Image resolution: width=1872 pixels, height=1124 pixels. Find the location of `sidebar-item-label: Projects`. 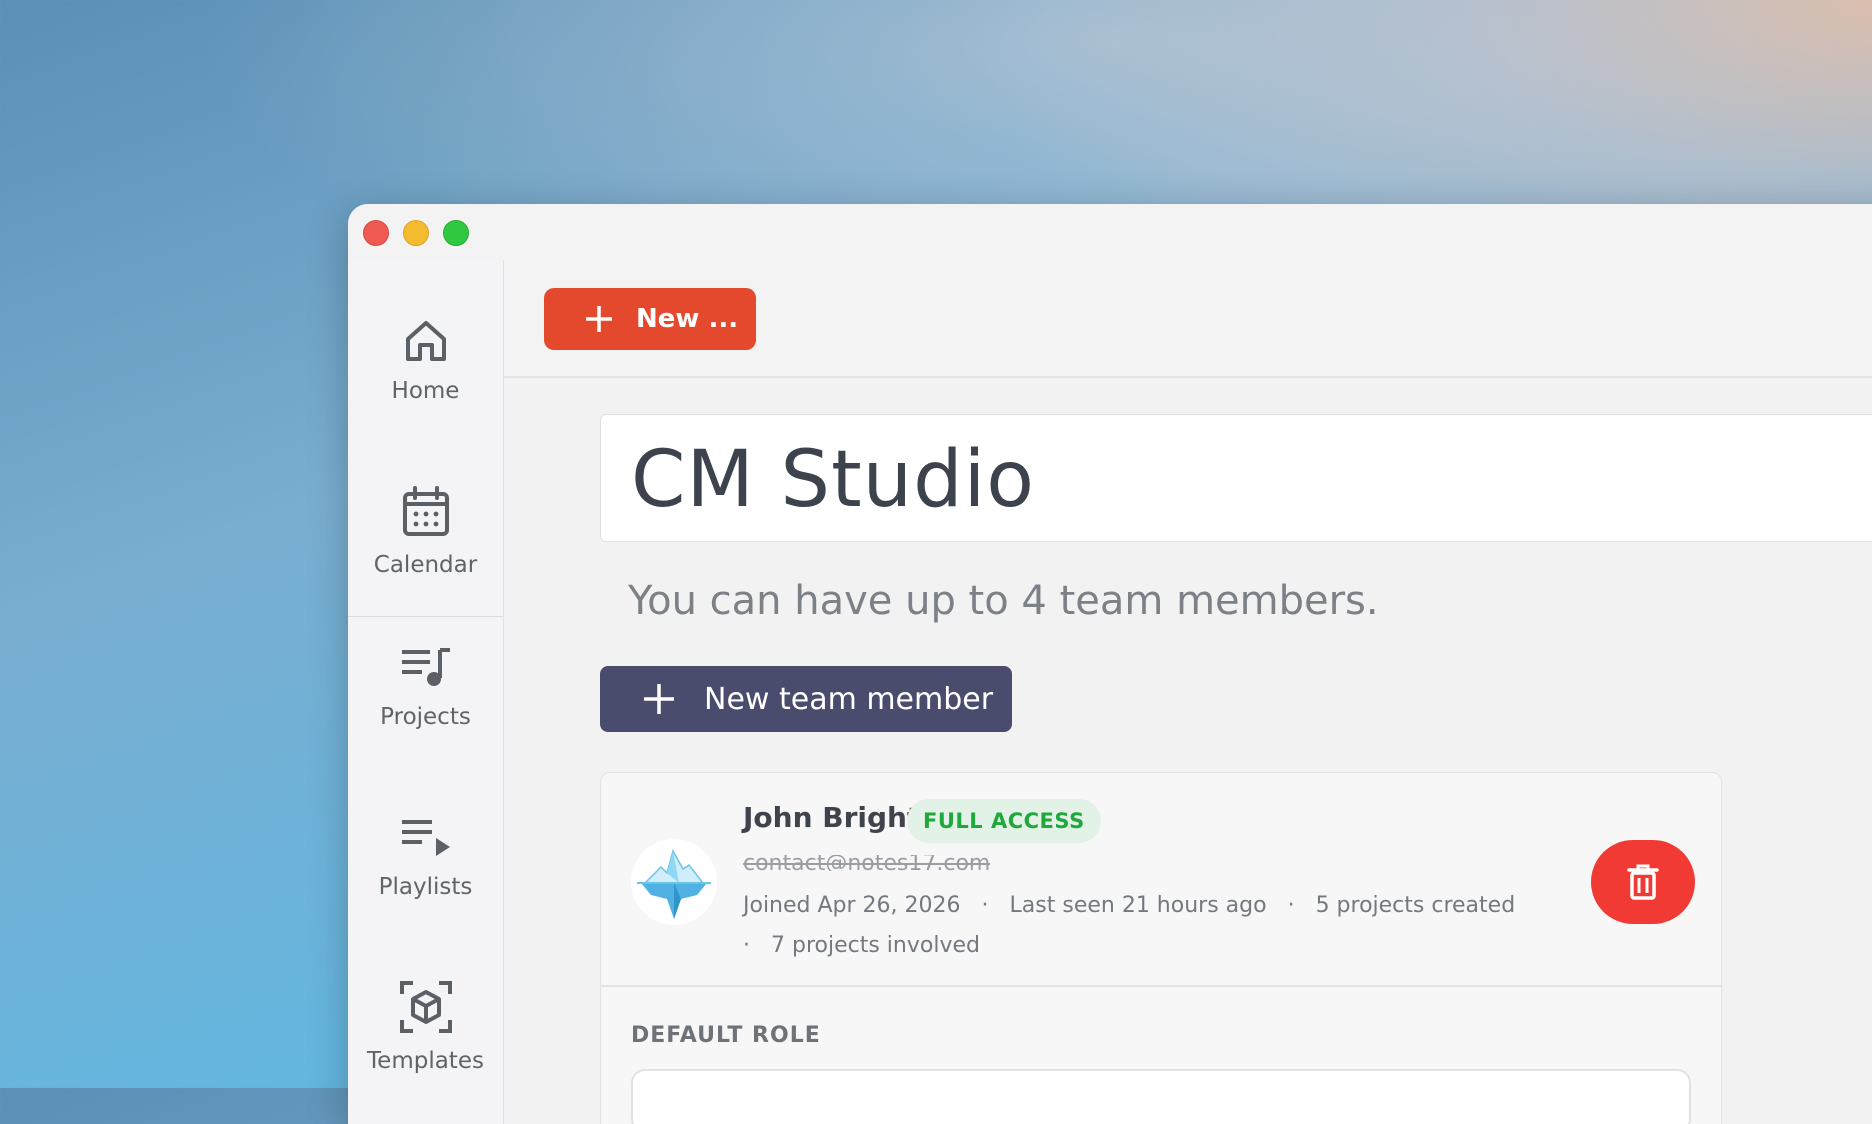

sidebar-item-label: Projects is located at coordinates (425, 717).